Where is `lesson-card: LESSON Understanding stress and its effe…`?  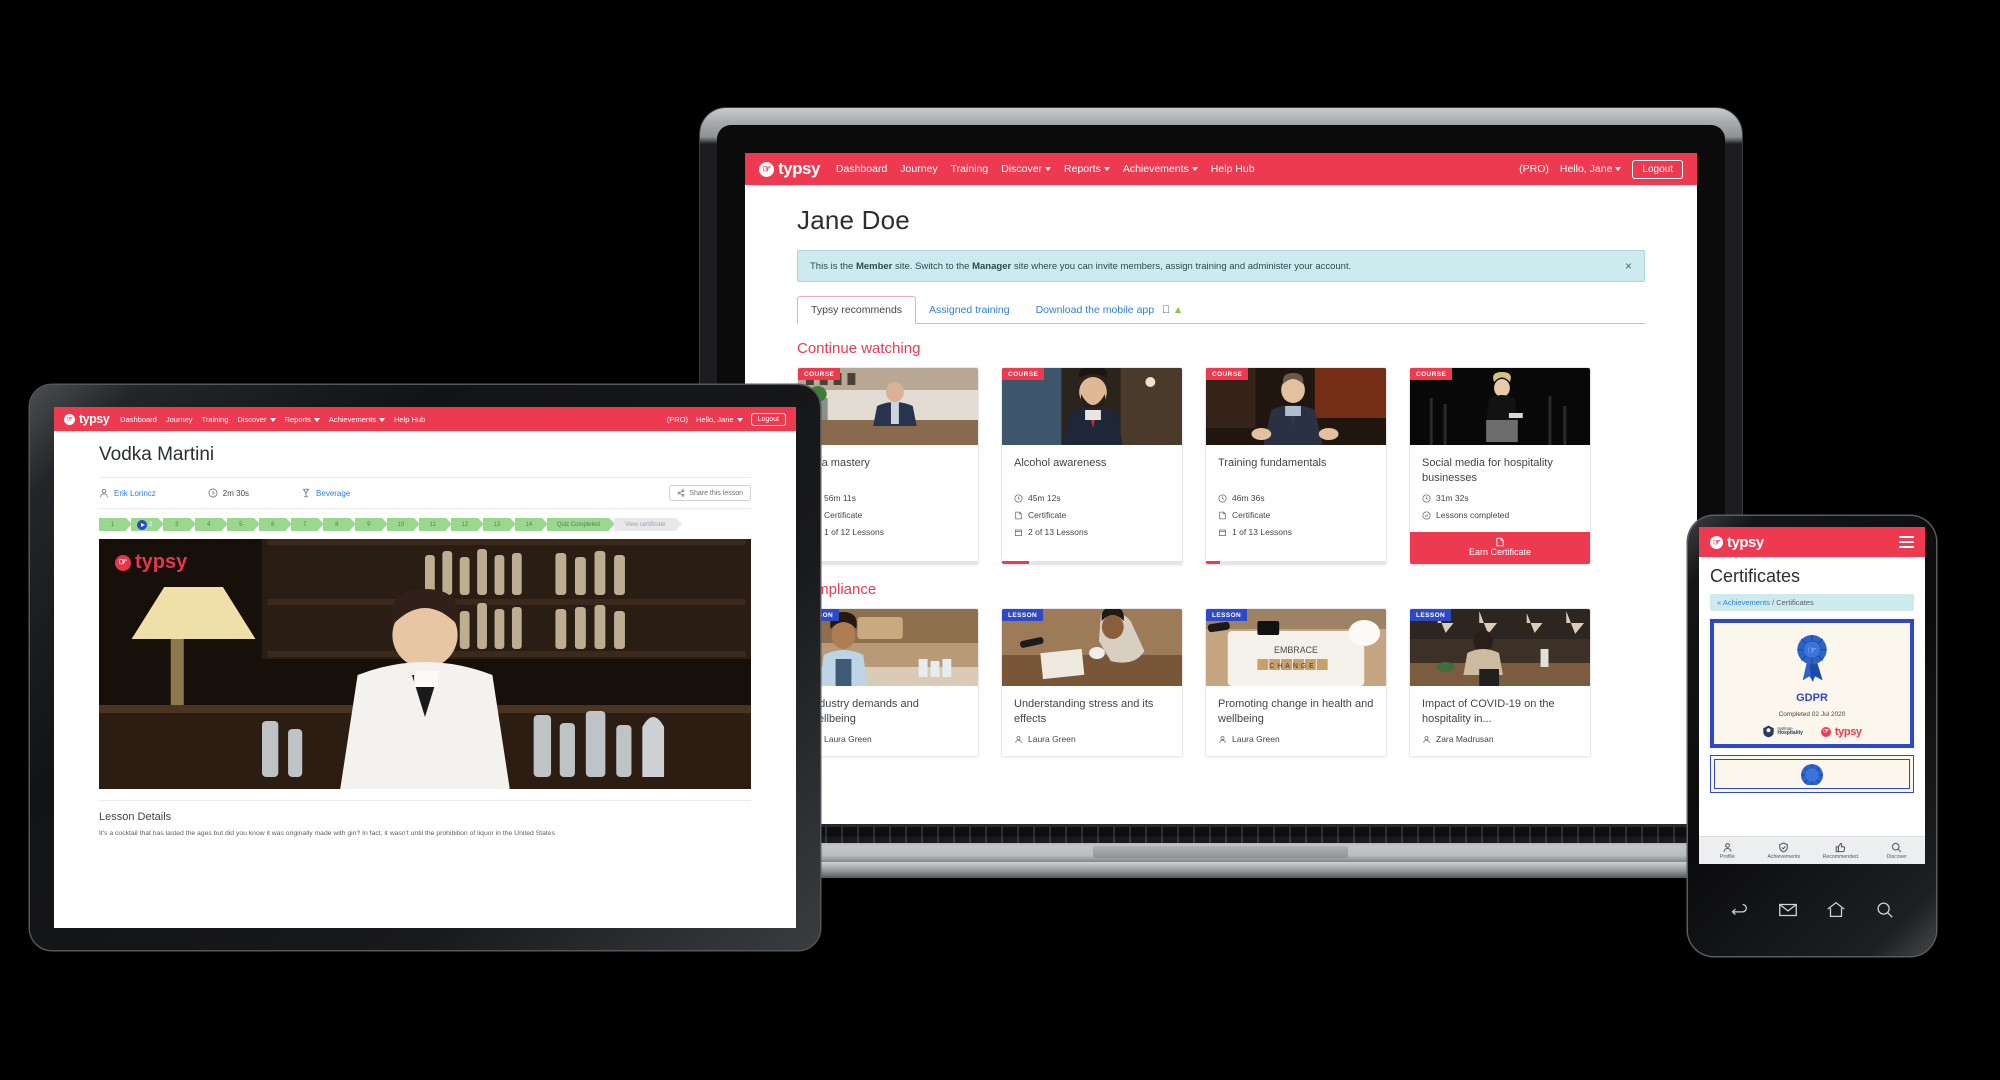 lesson-card: LESSON Understanding stress and its effe… is located at coordinates (1092, 682).